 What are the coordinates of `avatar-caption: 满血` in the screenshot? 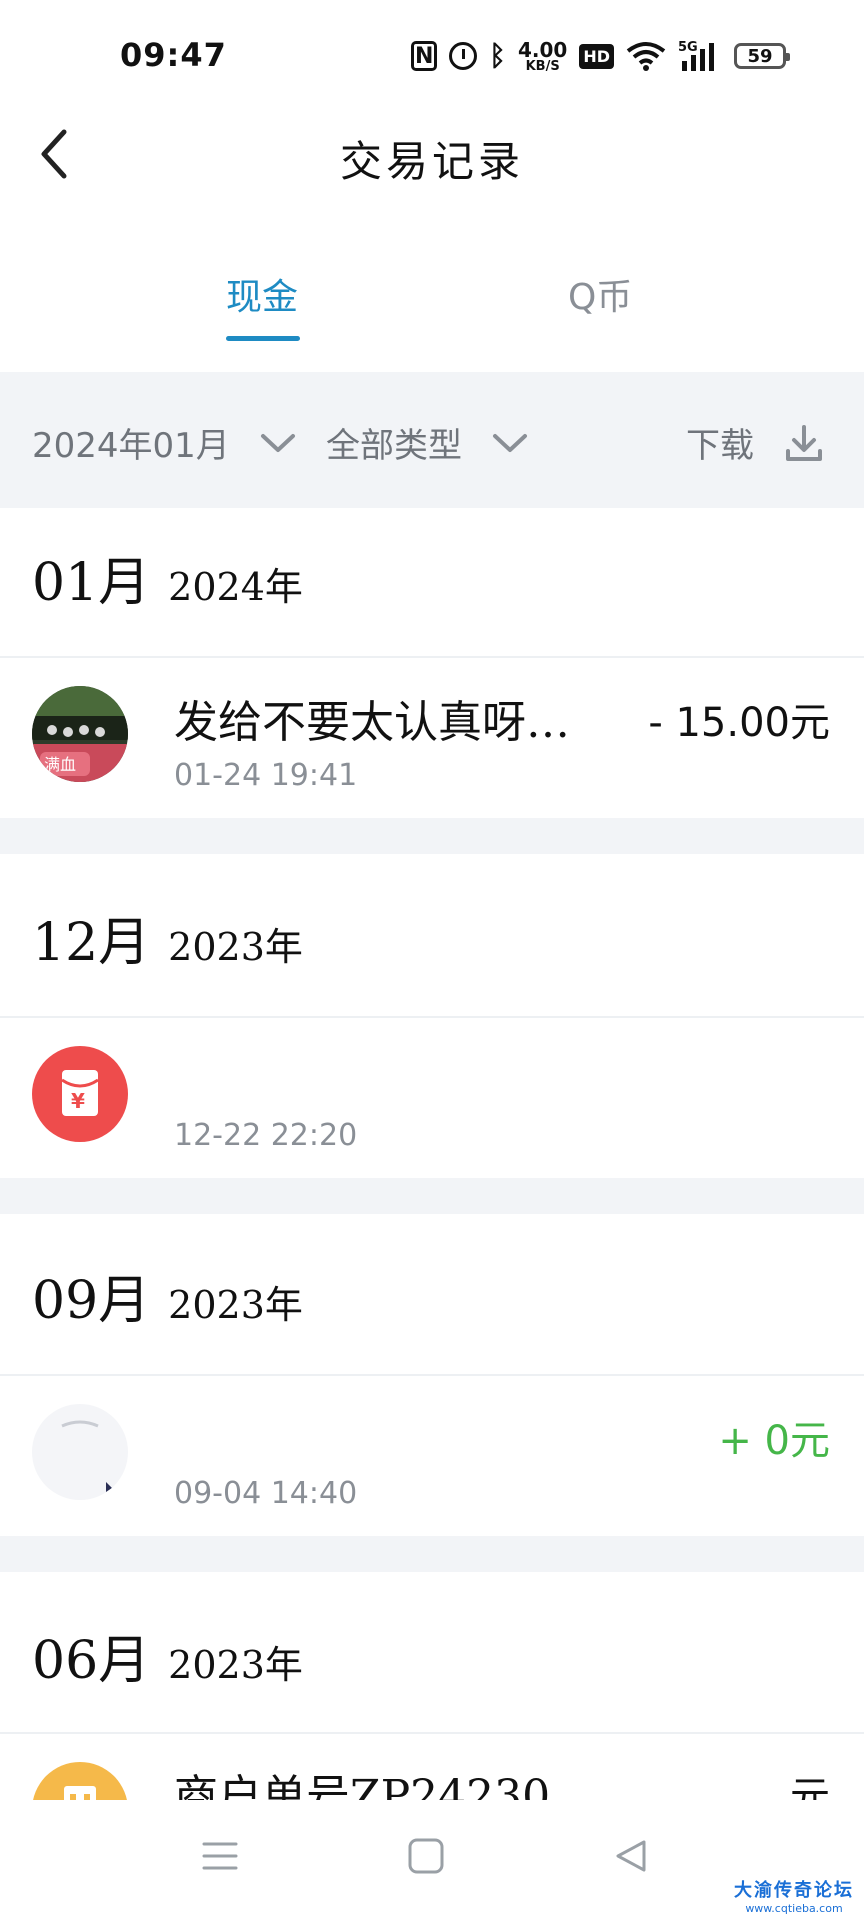 It's located at (60, 764).